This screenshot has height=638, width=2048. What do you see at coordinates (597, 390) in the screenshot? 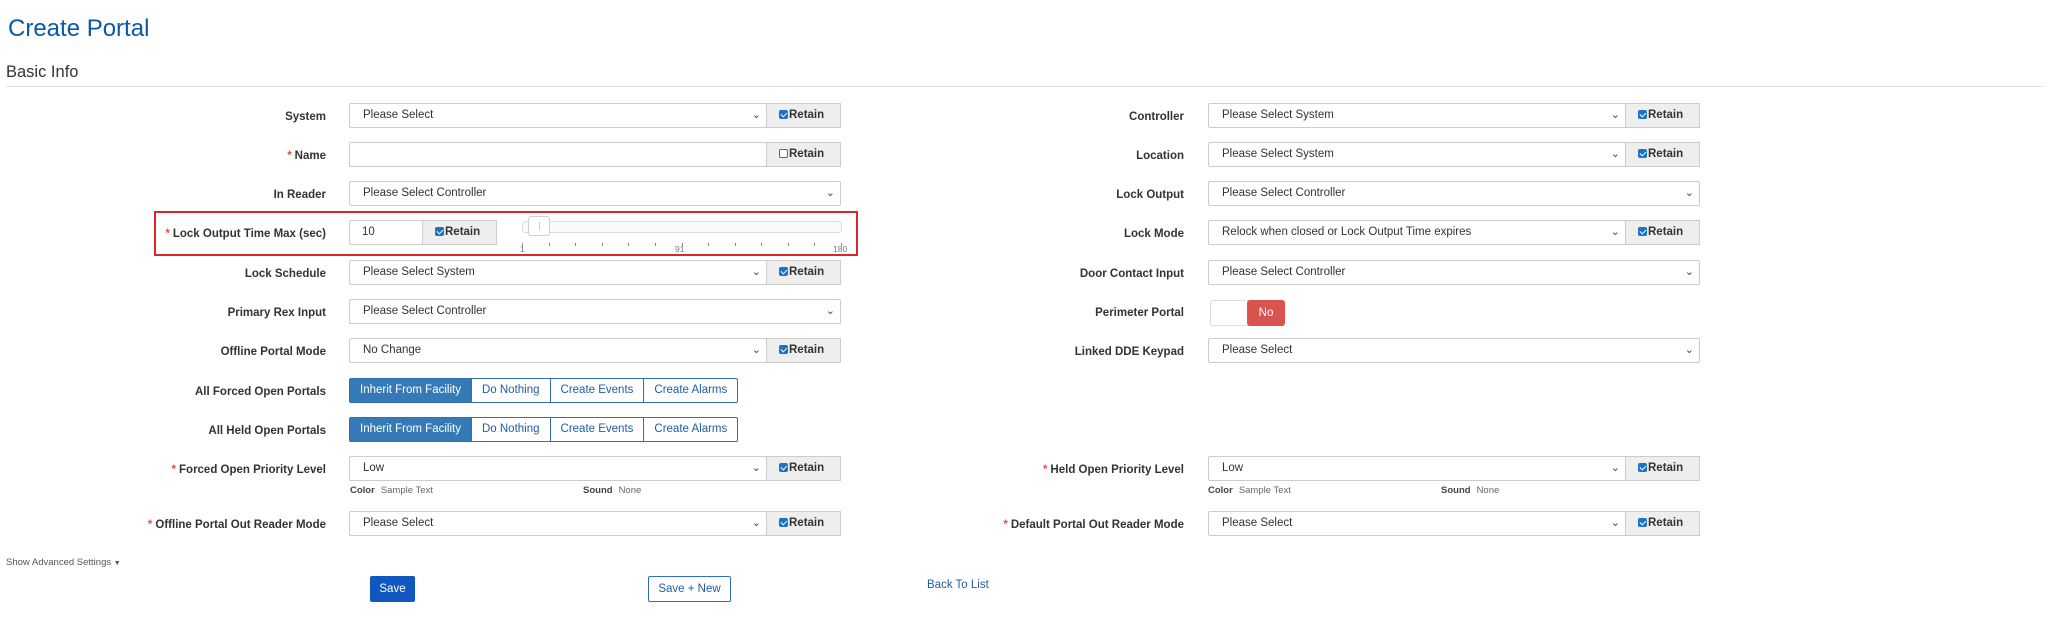
I see `forced-open-create-events-button: Create Events` at bounding box center [597, 390].